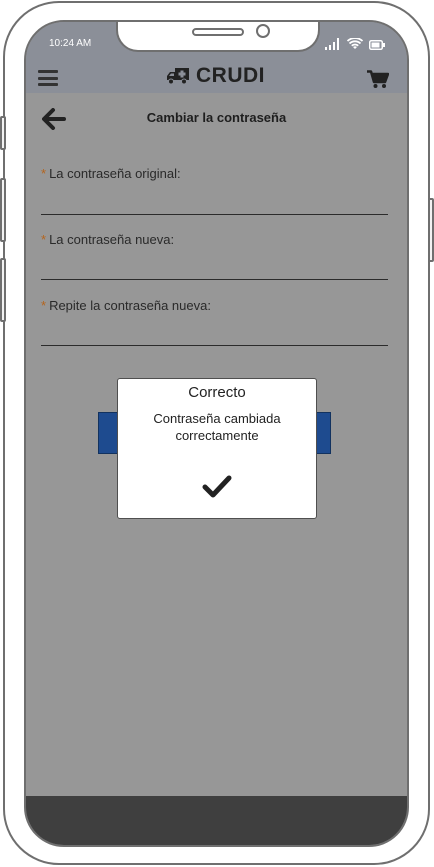 The height and width of the screenshot is (867, 434). I want to click on side-button-volume-down, so click(3, 290).